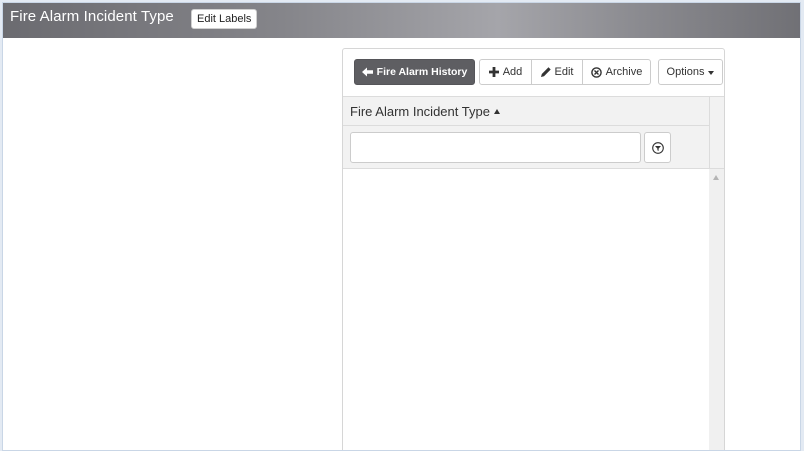 The image size is (804, 451). What do you see at coordinates (496, 111) in the screenshot?
I see `sort-up-icon` at bounding box center [496, 111].